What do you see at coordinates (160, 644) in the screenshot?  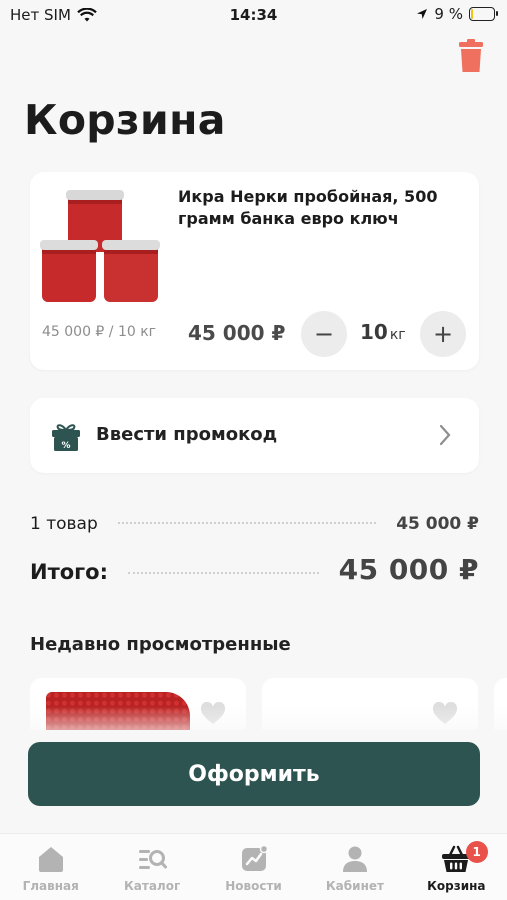 I see `recently-viewed-title: Недавно просмотренные` at bounding box center [160, 644].